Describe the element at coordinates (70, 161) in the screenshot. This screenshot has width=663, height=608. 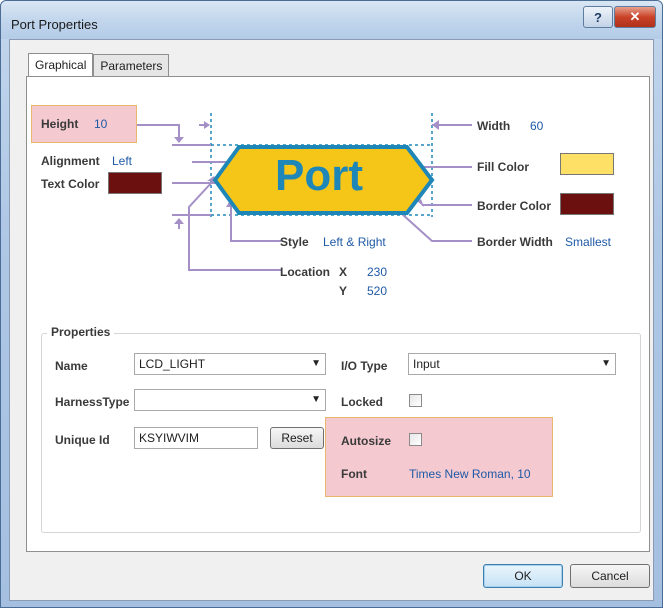
I see `alignment-label: Alignment` at that location.